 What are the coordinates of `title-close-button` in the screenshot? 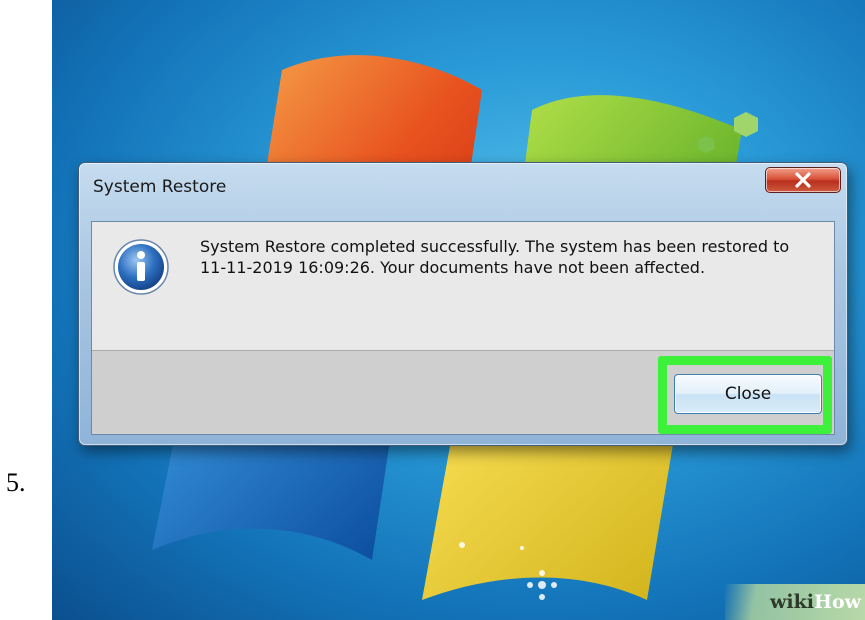 It's located at (803, 180).